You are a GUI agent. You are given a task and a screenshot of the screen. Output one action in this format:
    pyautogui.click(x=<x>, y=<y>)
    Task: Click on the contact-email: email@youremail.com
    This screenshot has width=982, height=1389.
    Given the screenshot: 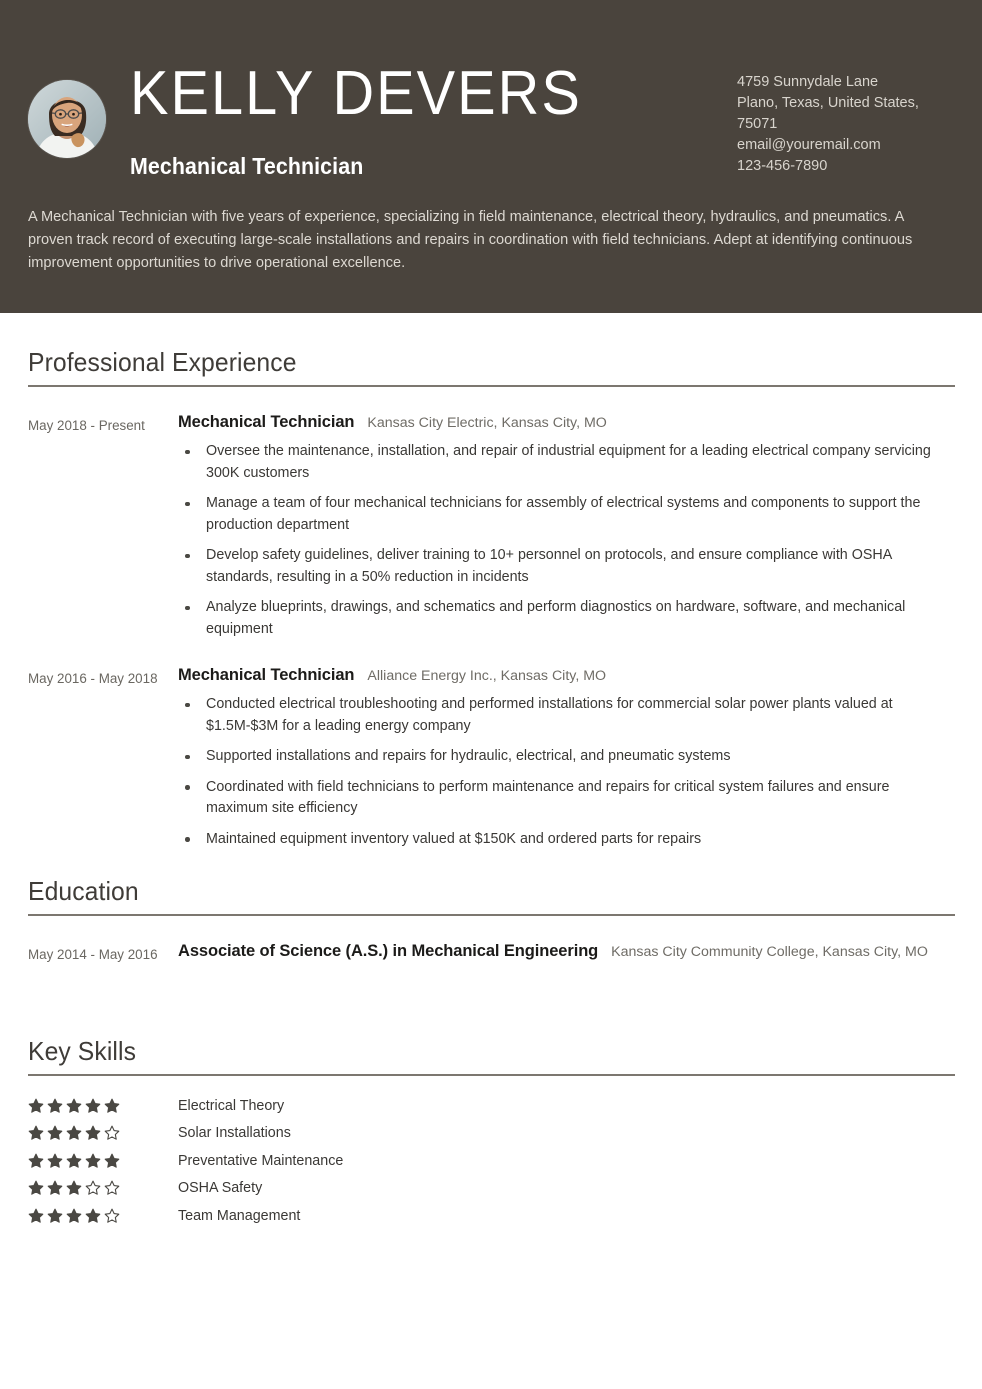 What is the action you would take?
    pyautogui.click(x=854, y=145)
    